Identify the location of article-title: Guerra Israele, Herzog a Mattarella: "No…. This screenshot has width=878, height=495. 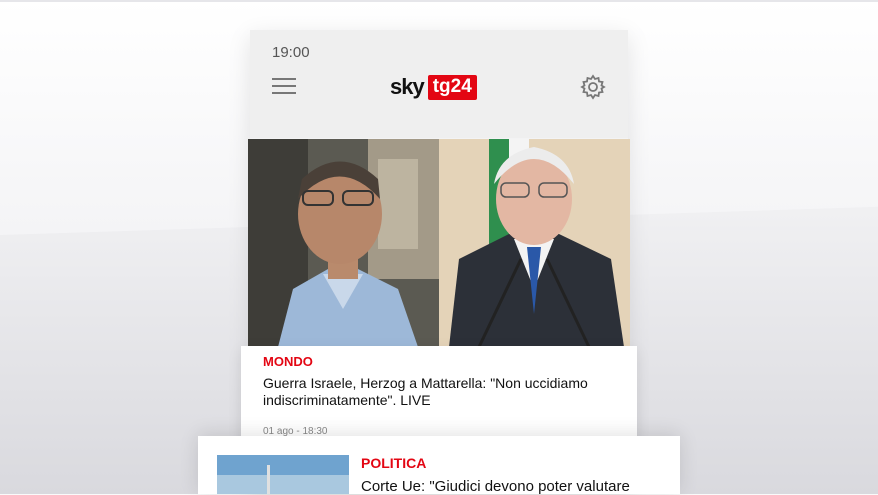
(443, 392).